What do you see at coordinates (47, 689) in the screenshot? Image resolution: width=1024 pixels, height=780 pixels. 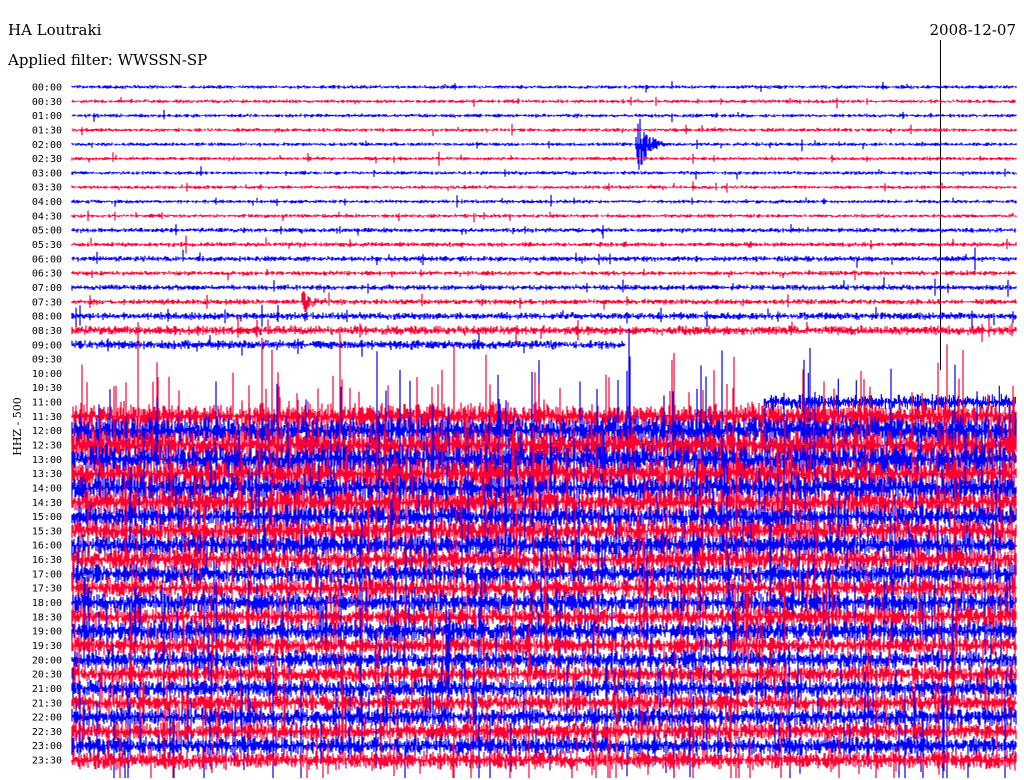 I see `row-label: 21:00` at bounding box center [47, 689].